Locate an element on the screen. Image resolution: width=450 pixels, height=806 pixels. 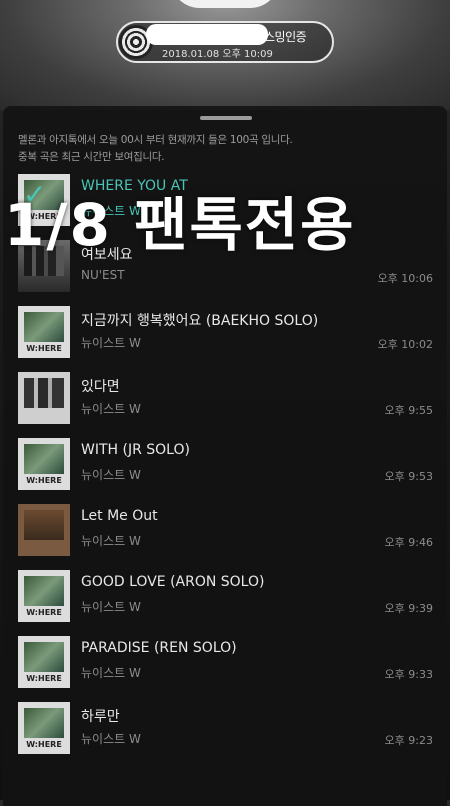
list-item: Let Me Out 뉴이스트 W 오후 9:46 is located at coordinates (225, 533).